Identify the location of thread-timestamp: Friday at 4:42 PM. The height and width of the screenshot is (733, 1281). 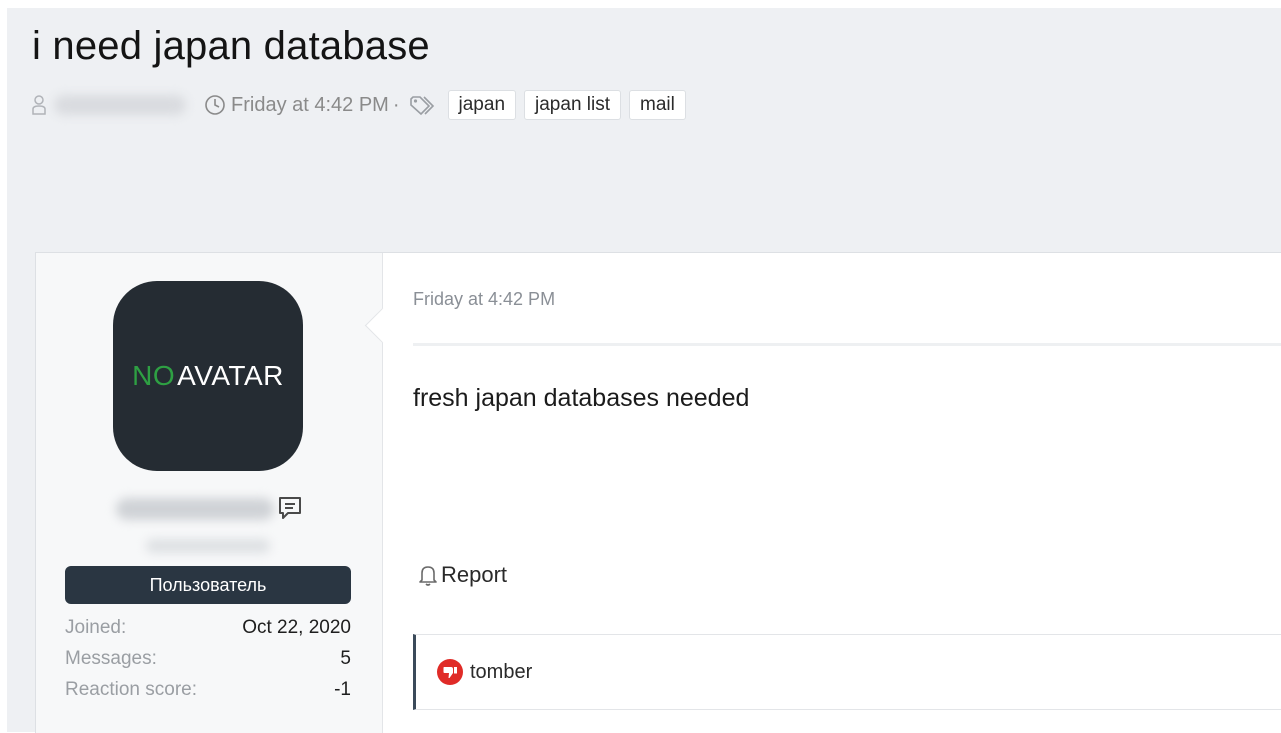
(310, 105).